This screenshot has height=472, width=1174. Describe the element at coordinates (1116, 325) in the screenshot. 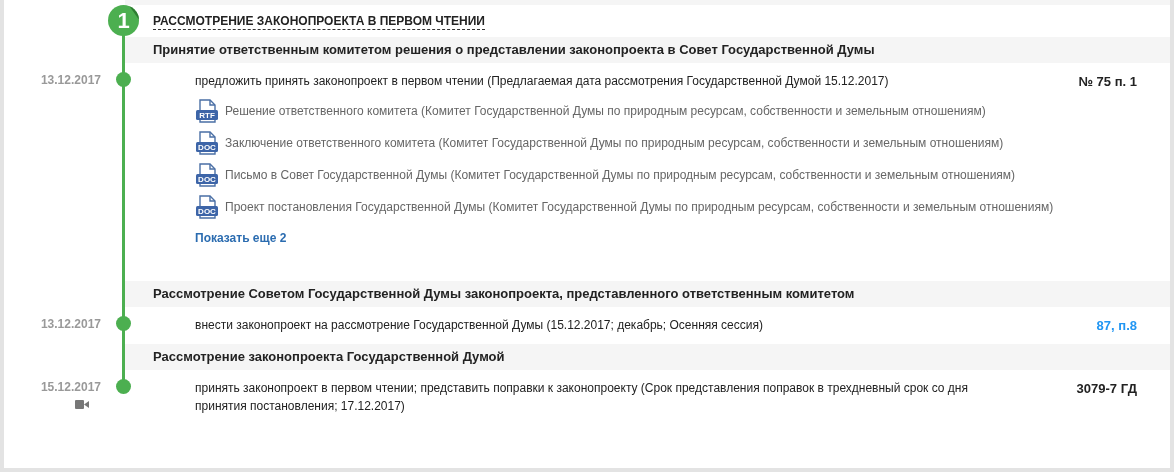

I see `meeting-link: 87, п.8` at that location.